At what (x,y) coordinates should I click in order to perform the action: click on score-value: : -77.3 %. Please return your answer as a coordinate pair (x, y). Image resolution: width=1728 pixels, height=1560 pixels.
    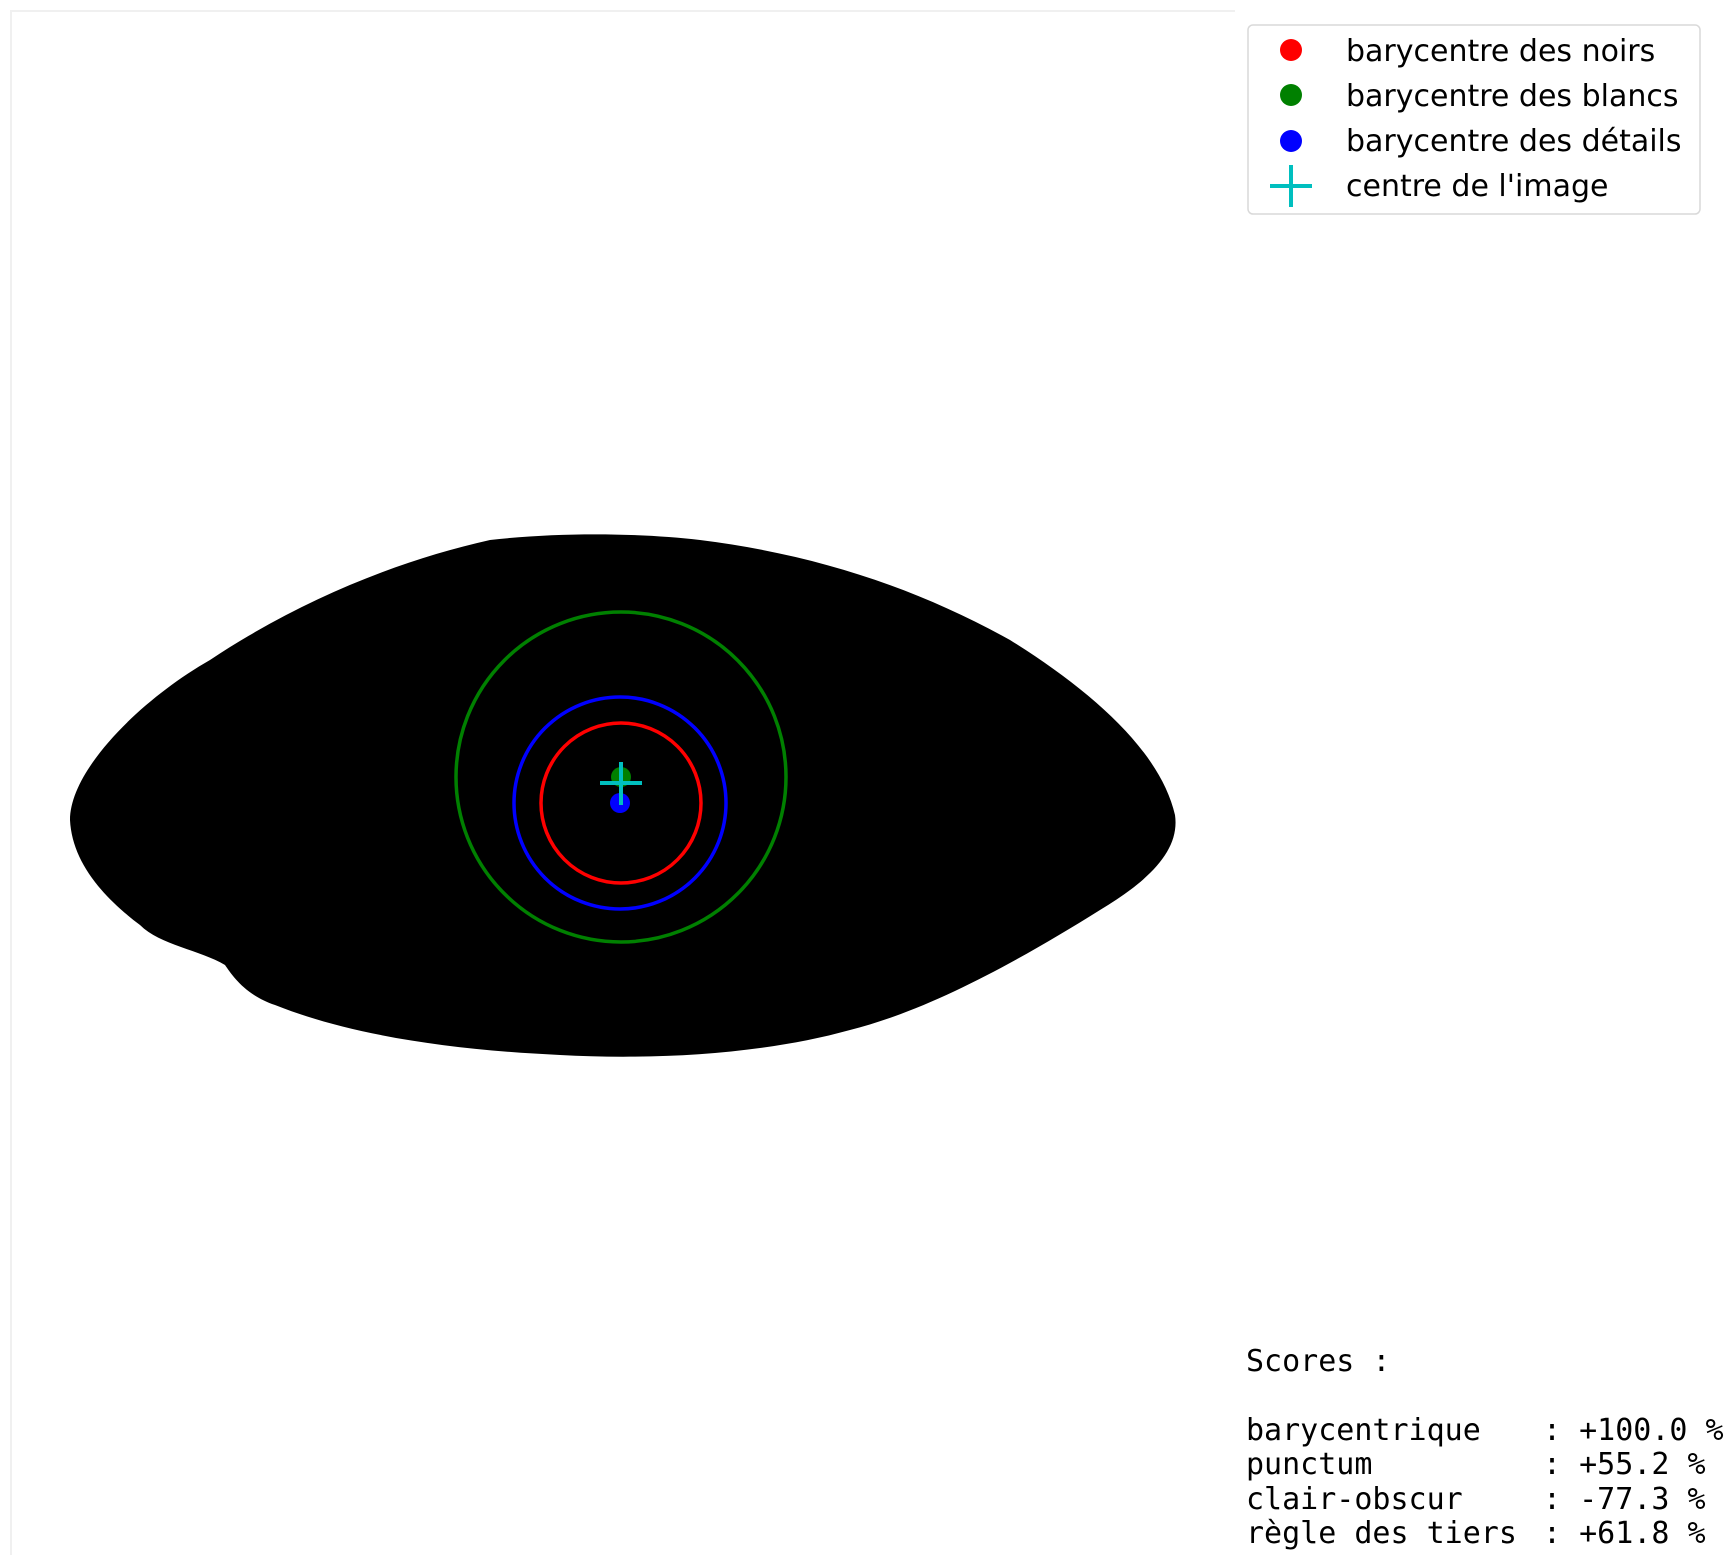
    Looking at the image, I should click on (1624, 1499).